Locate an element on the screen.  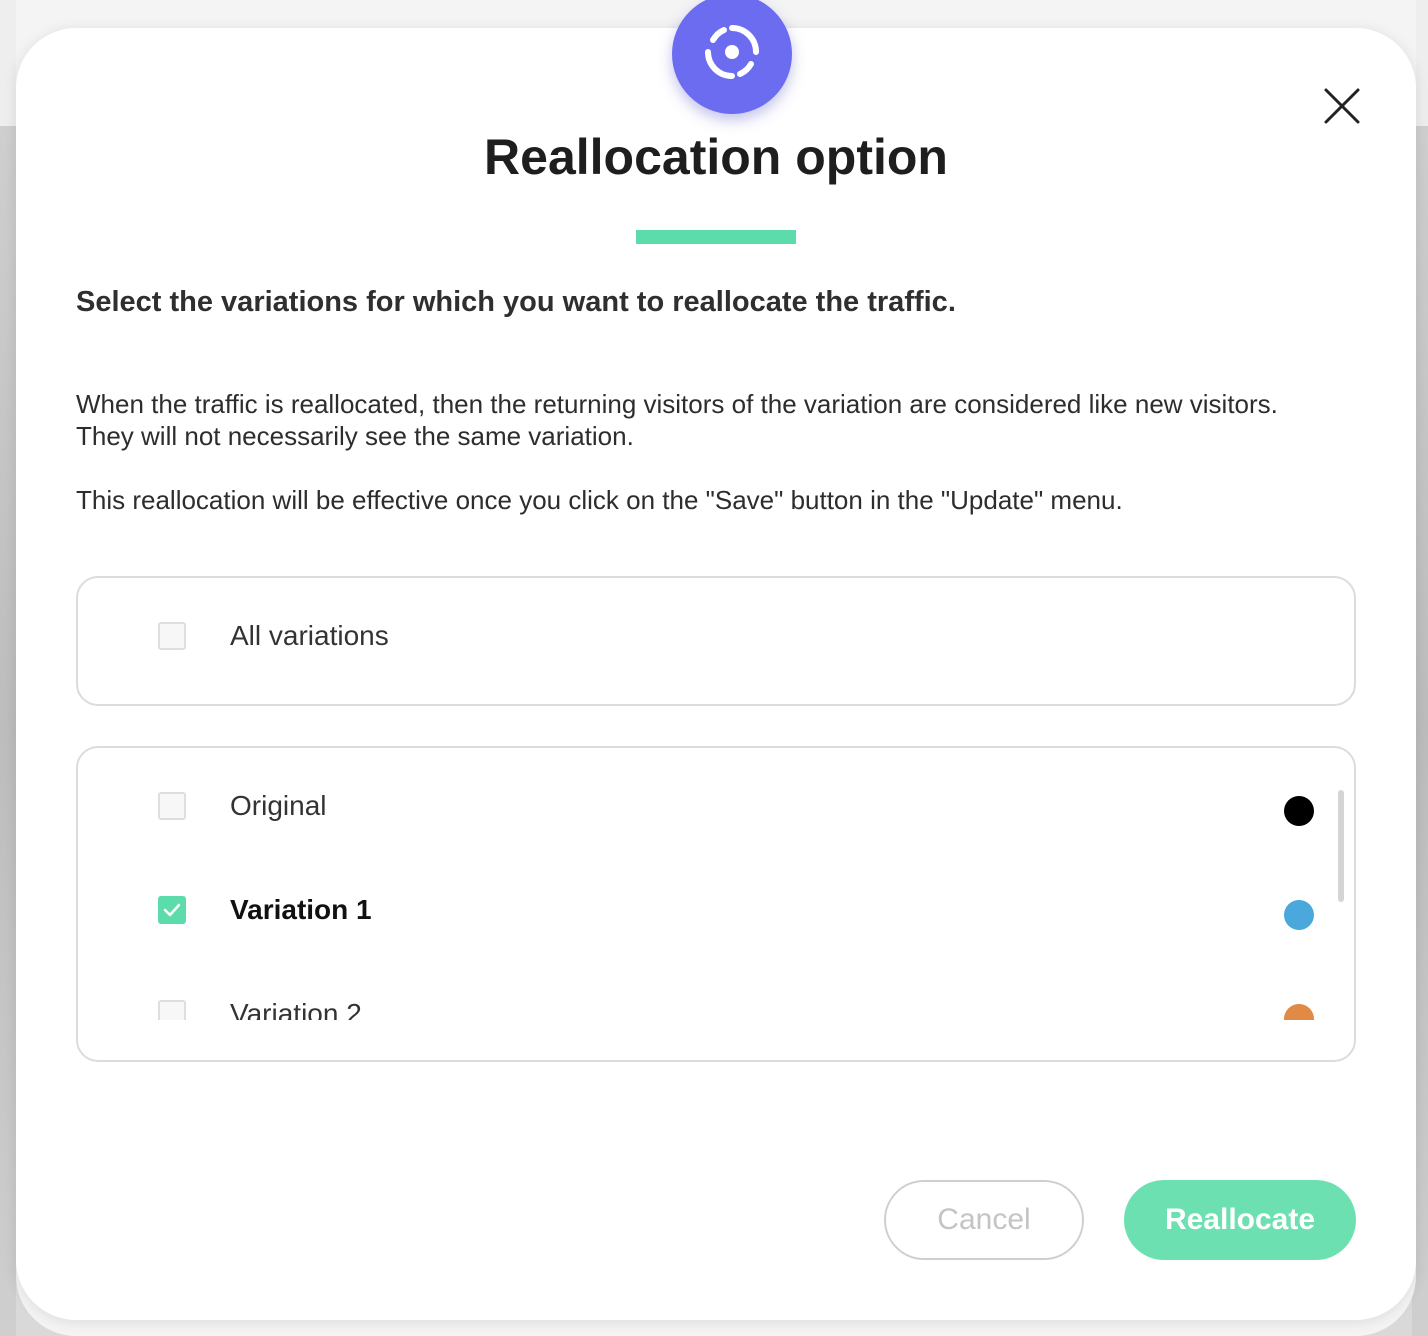
title-underline is located at coordinates (716, 237).